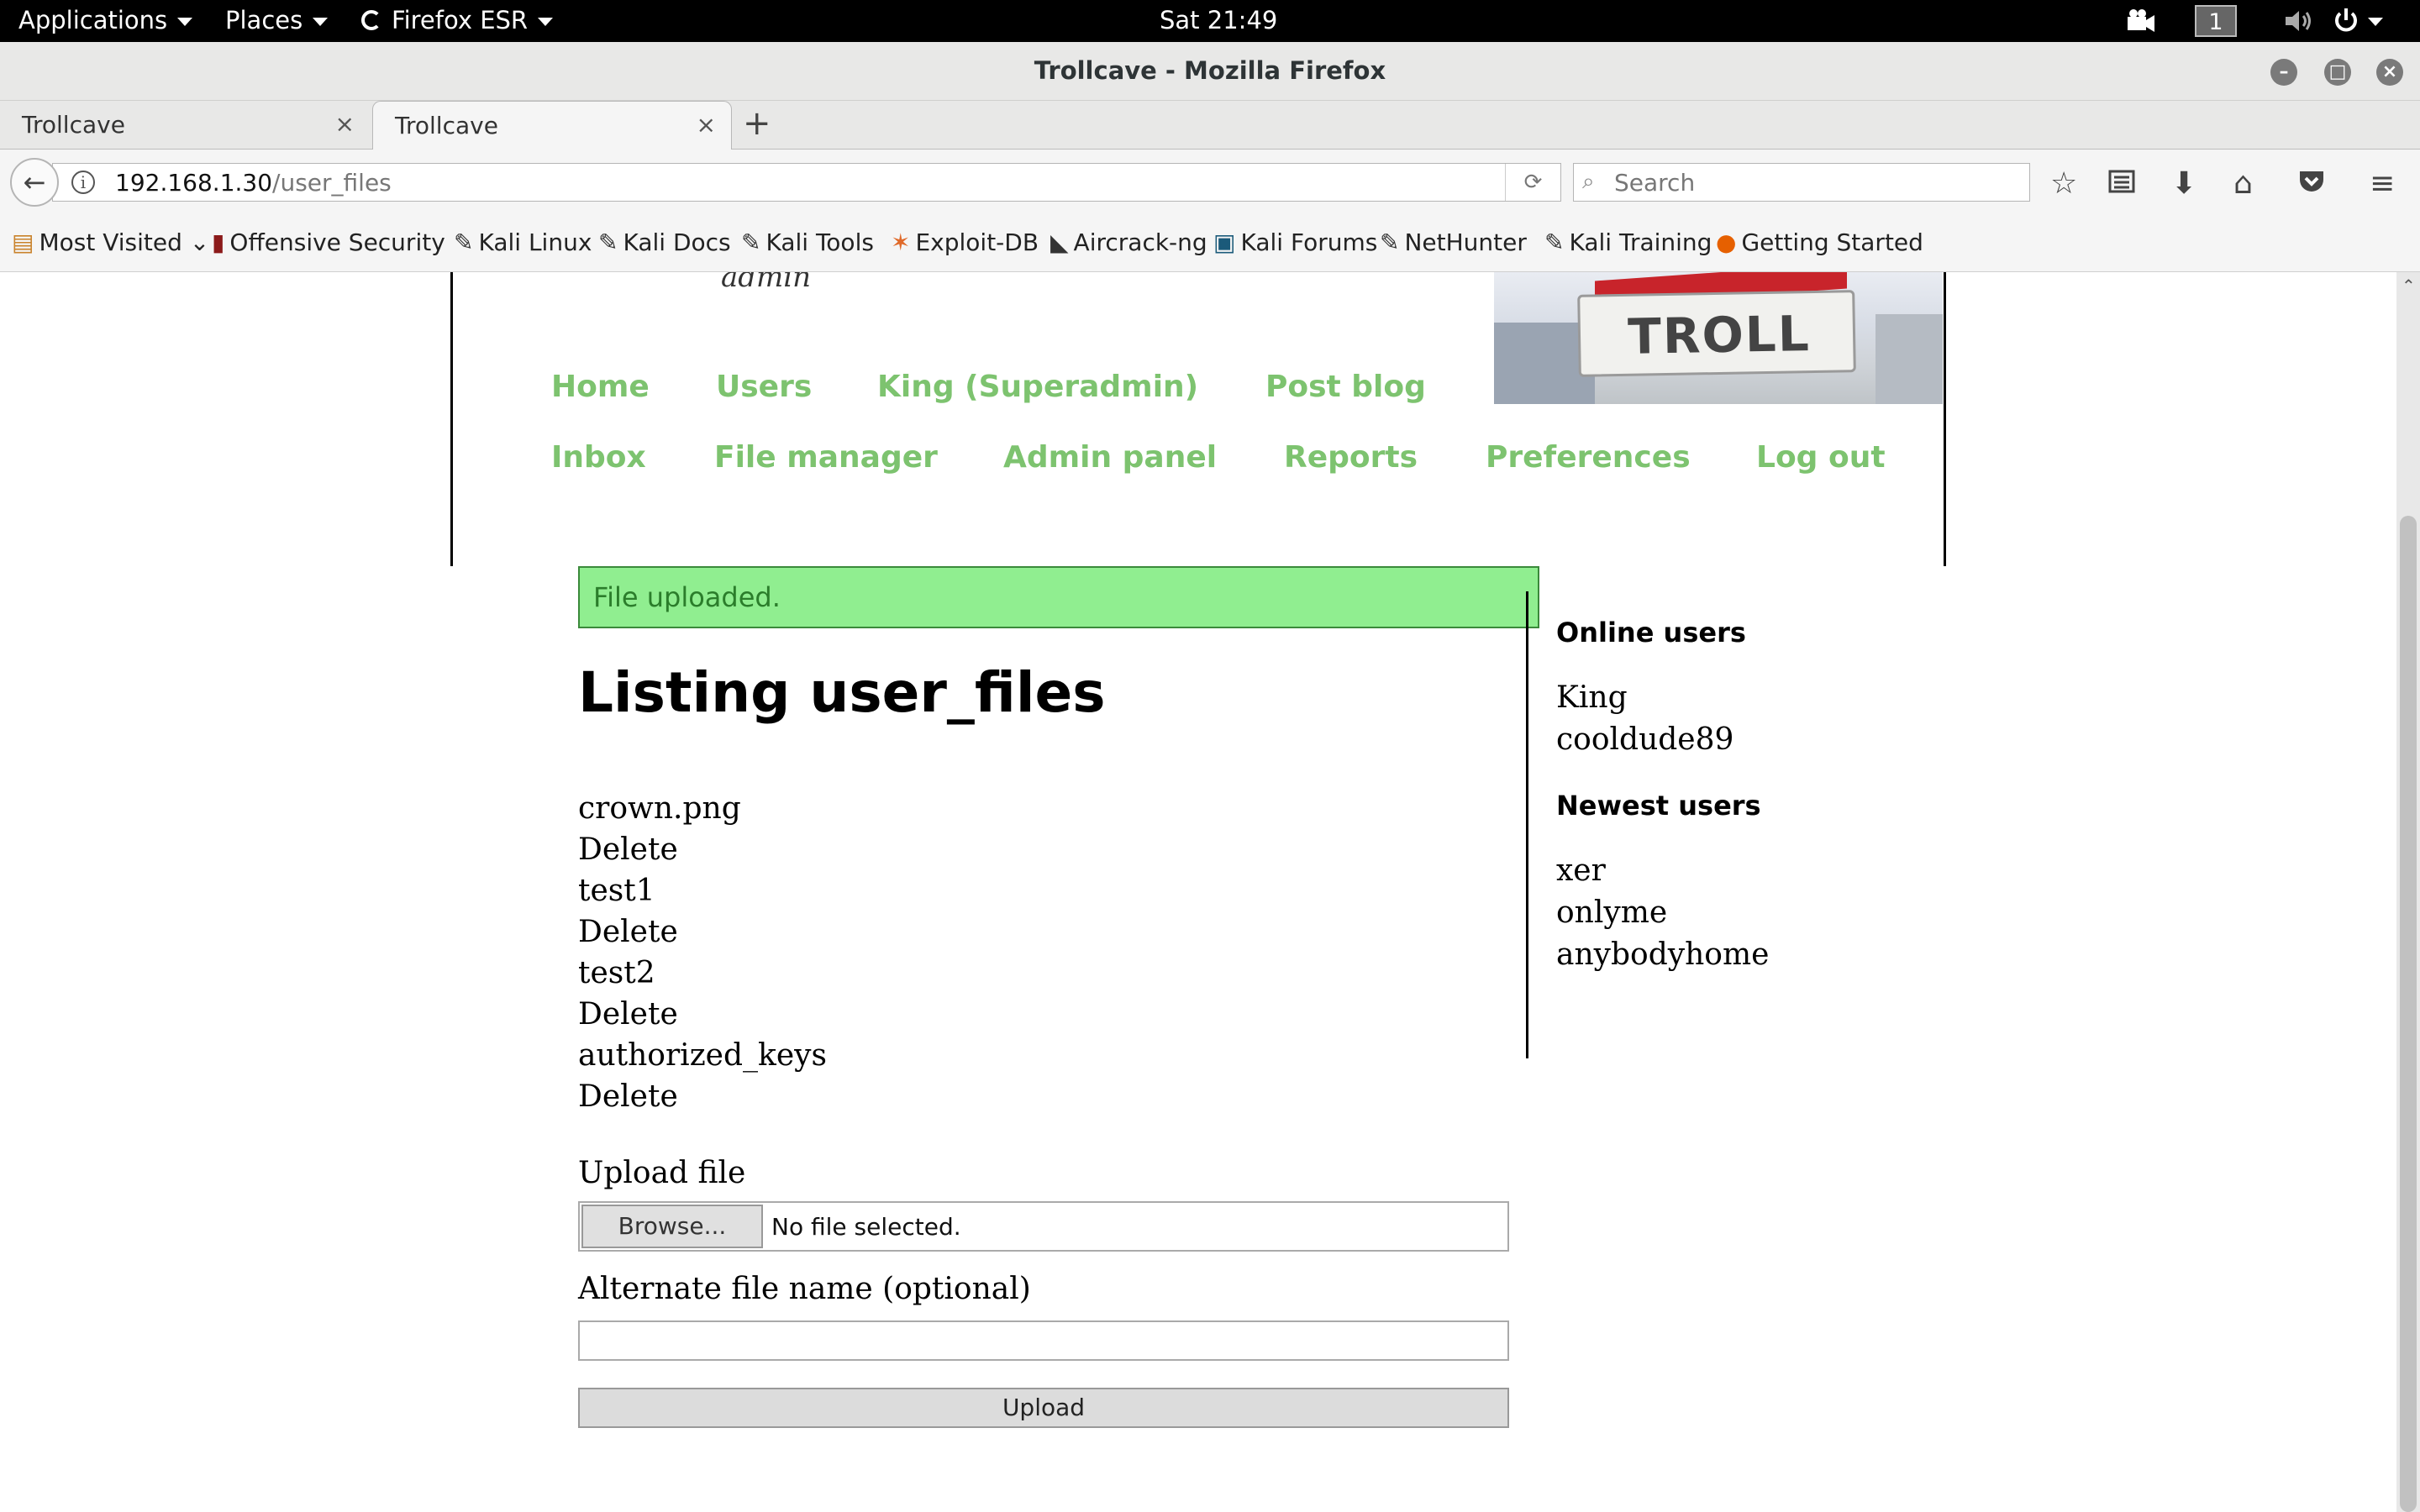 The width and height of the screenshot is (2420, 1512). Describe the element at coordinates (600, 387) in the screenshot. I see `nav-home: Home` at that location.